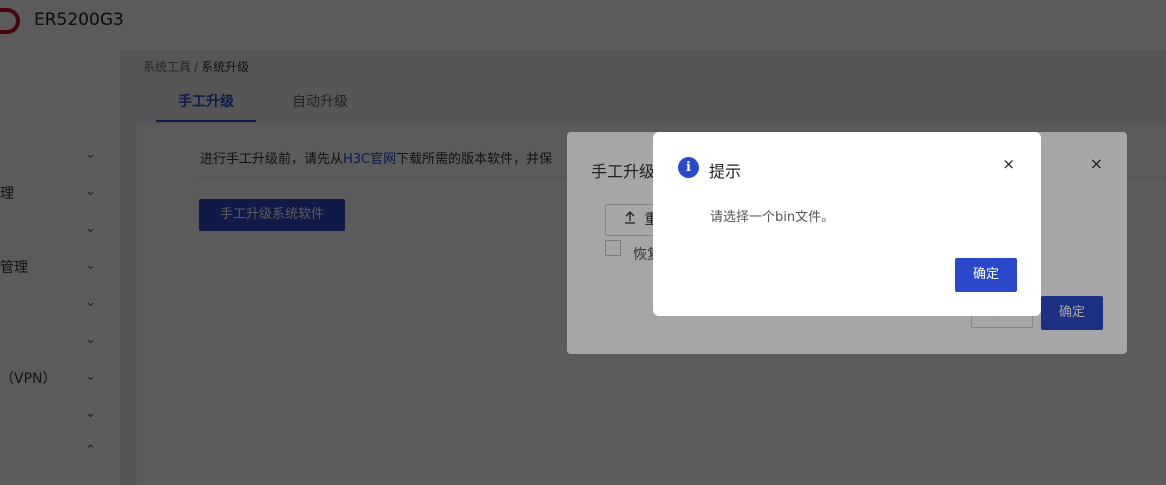  I want to click on close-icon: ×, so click(1008, 164).